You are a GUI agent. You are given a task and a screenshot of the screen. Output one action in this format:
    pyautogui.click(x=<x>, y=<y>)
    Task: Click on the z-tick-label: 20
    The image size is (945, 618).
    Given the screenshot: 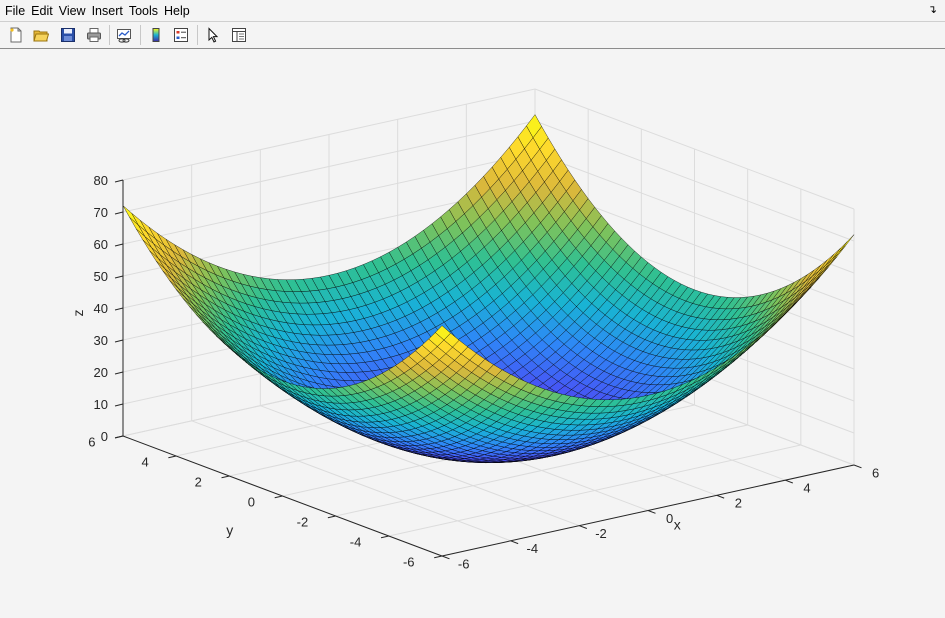 What is the action you would take?
    pyautogui.click(x=101, y=372)
    